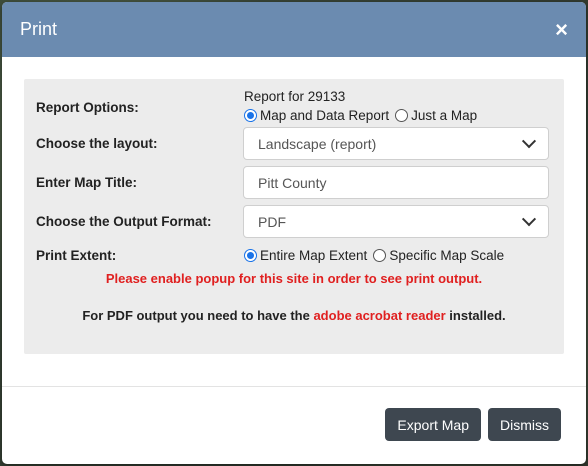 This screenshot has height=466, width=588. I want to click on footer-divider, so click(294, 386).